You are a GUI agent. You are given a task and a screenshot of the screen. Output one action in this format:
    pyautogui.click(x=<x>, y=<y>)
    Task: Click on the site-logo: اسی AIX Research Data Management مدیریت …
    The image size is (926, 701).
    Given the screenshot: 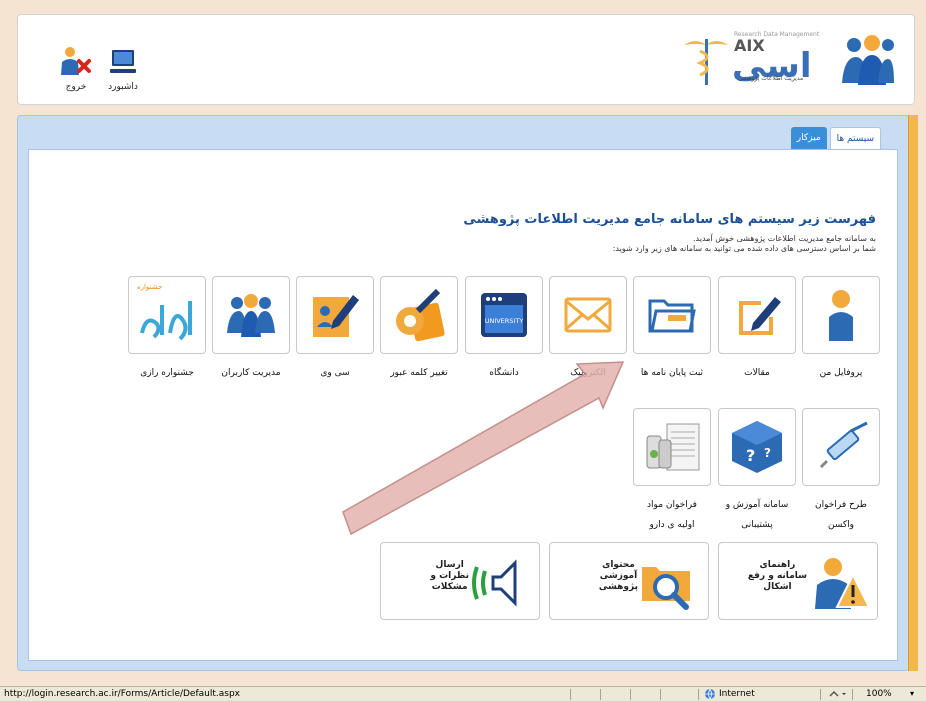 What is the action you would take?
    pyautogui.click(x=784, y=60)
    